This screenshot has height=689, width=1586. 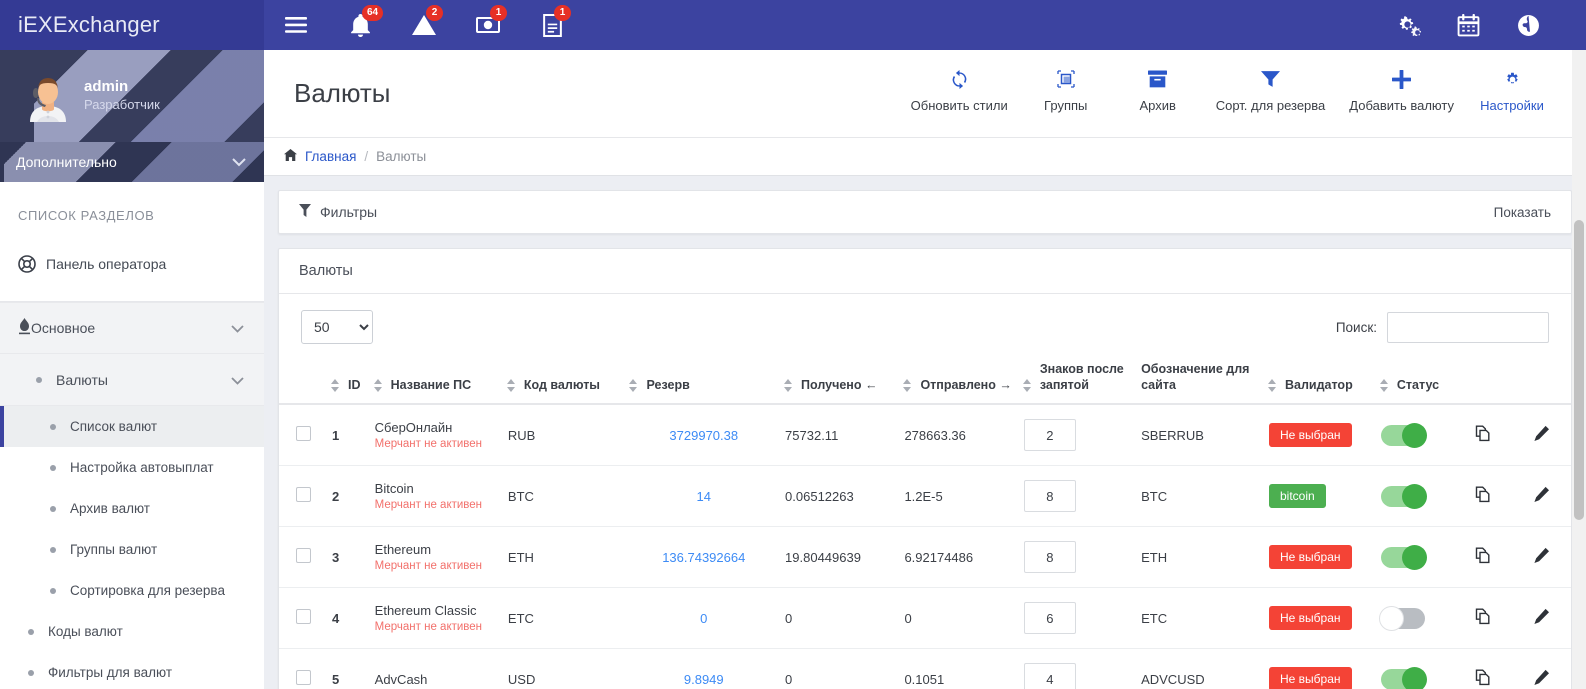 I want to click on action-settings: Настройки, so click(x=1512, y=88).